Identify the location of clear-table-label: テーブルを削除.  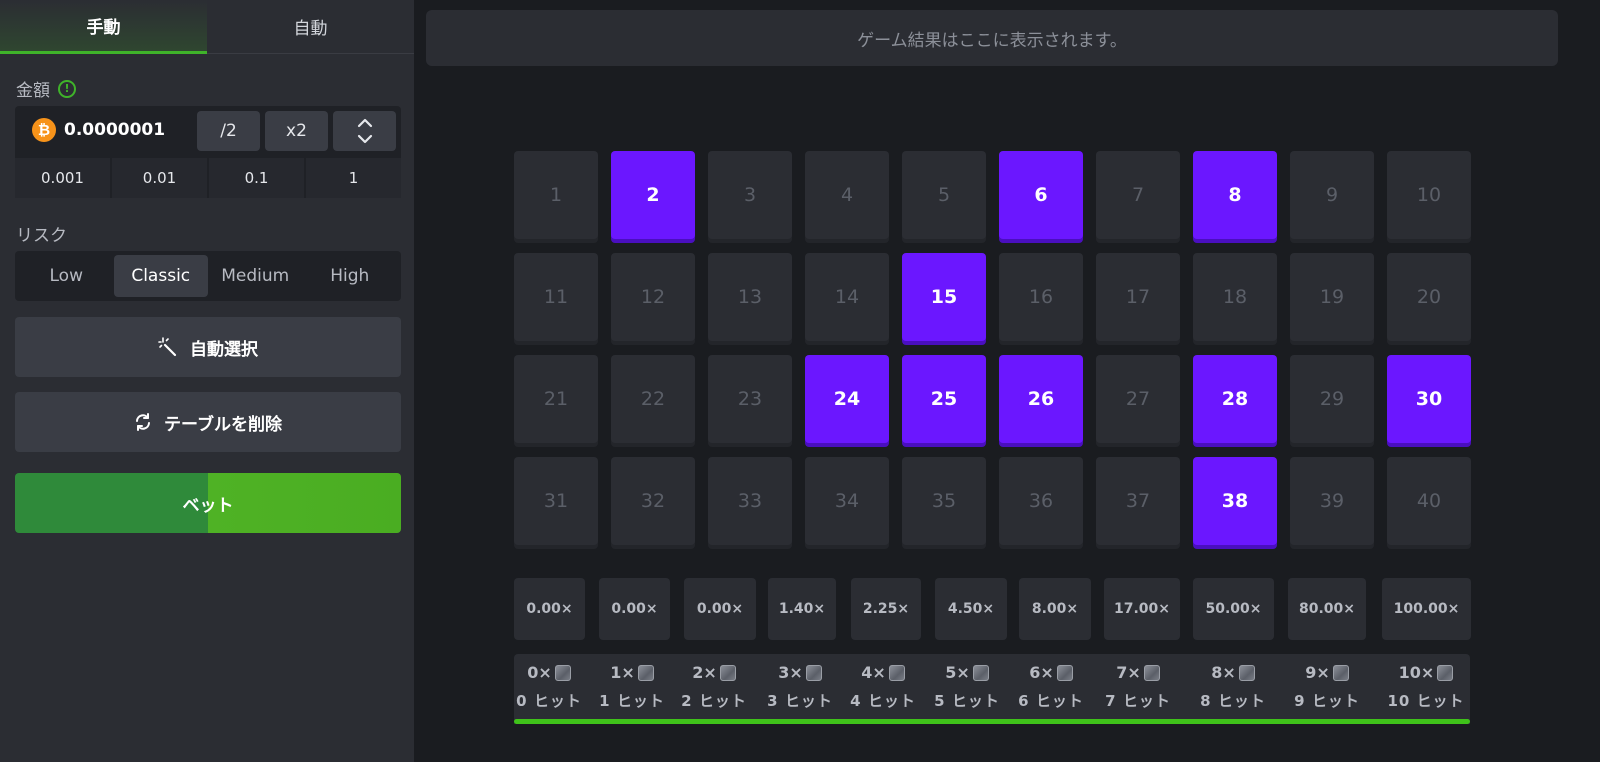
(223, 424).